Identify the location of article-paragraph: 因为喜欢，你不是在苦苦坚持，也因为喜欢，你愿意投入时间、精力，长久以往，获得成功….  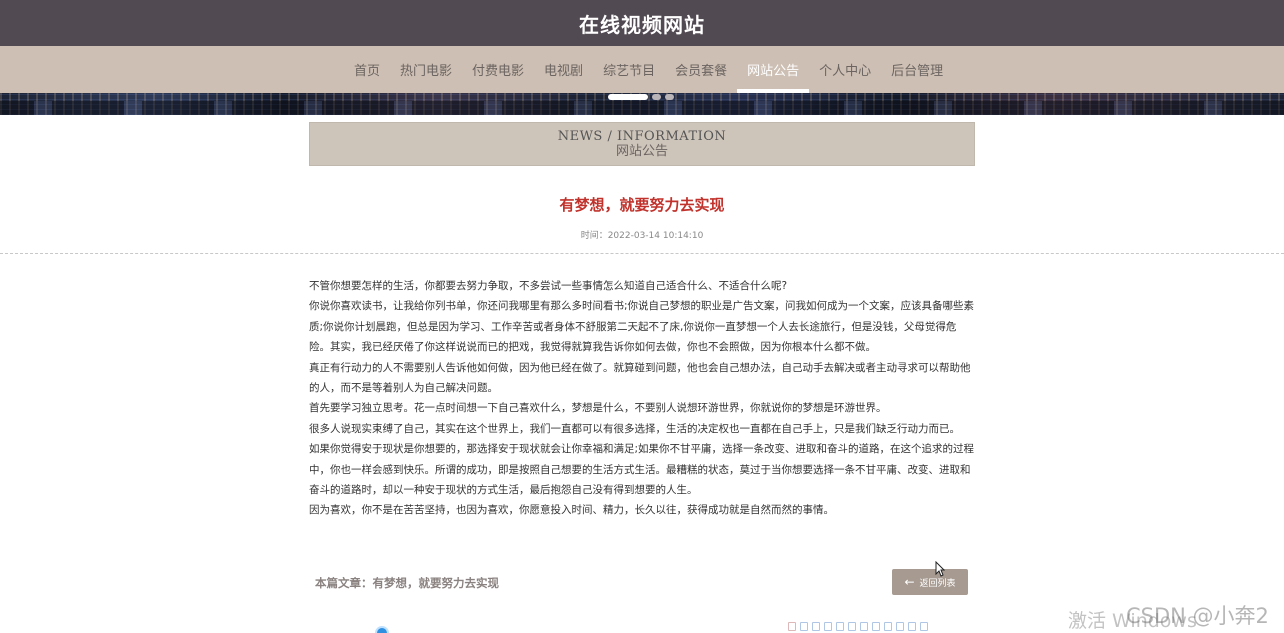
(571, 510).